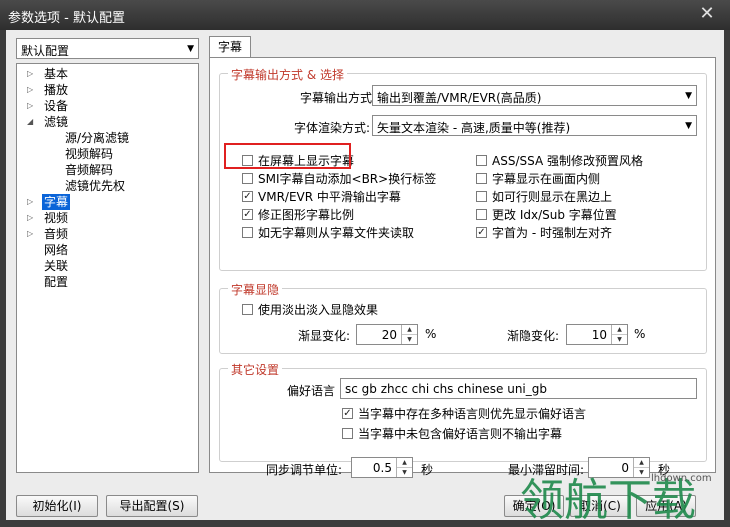 The height and width of the screenshot is (527, 730). I want to click on init-button: 初始化(I), so click(57, 506).